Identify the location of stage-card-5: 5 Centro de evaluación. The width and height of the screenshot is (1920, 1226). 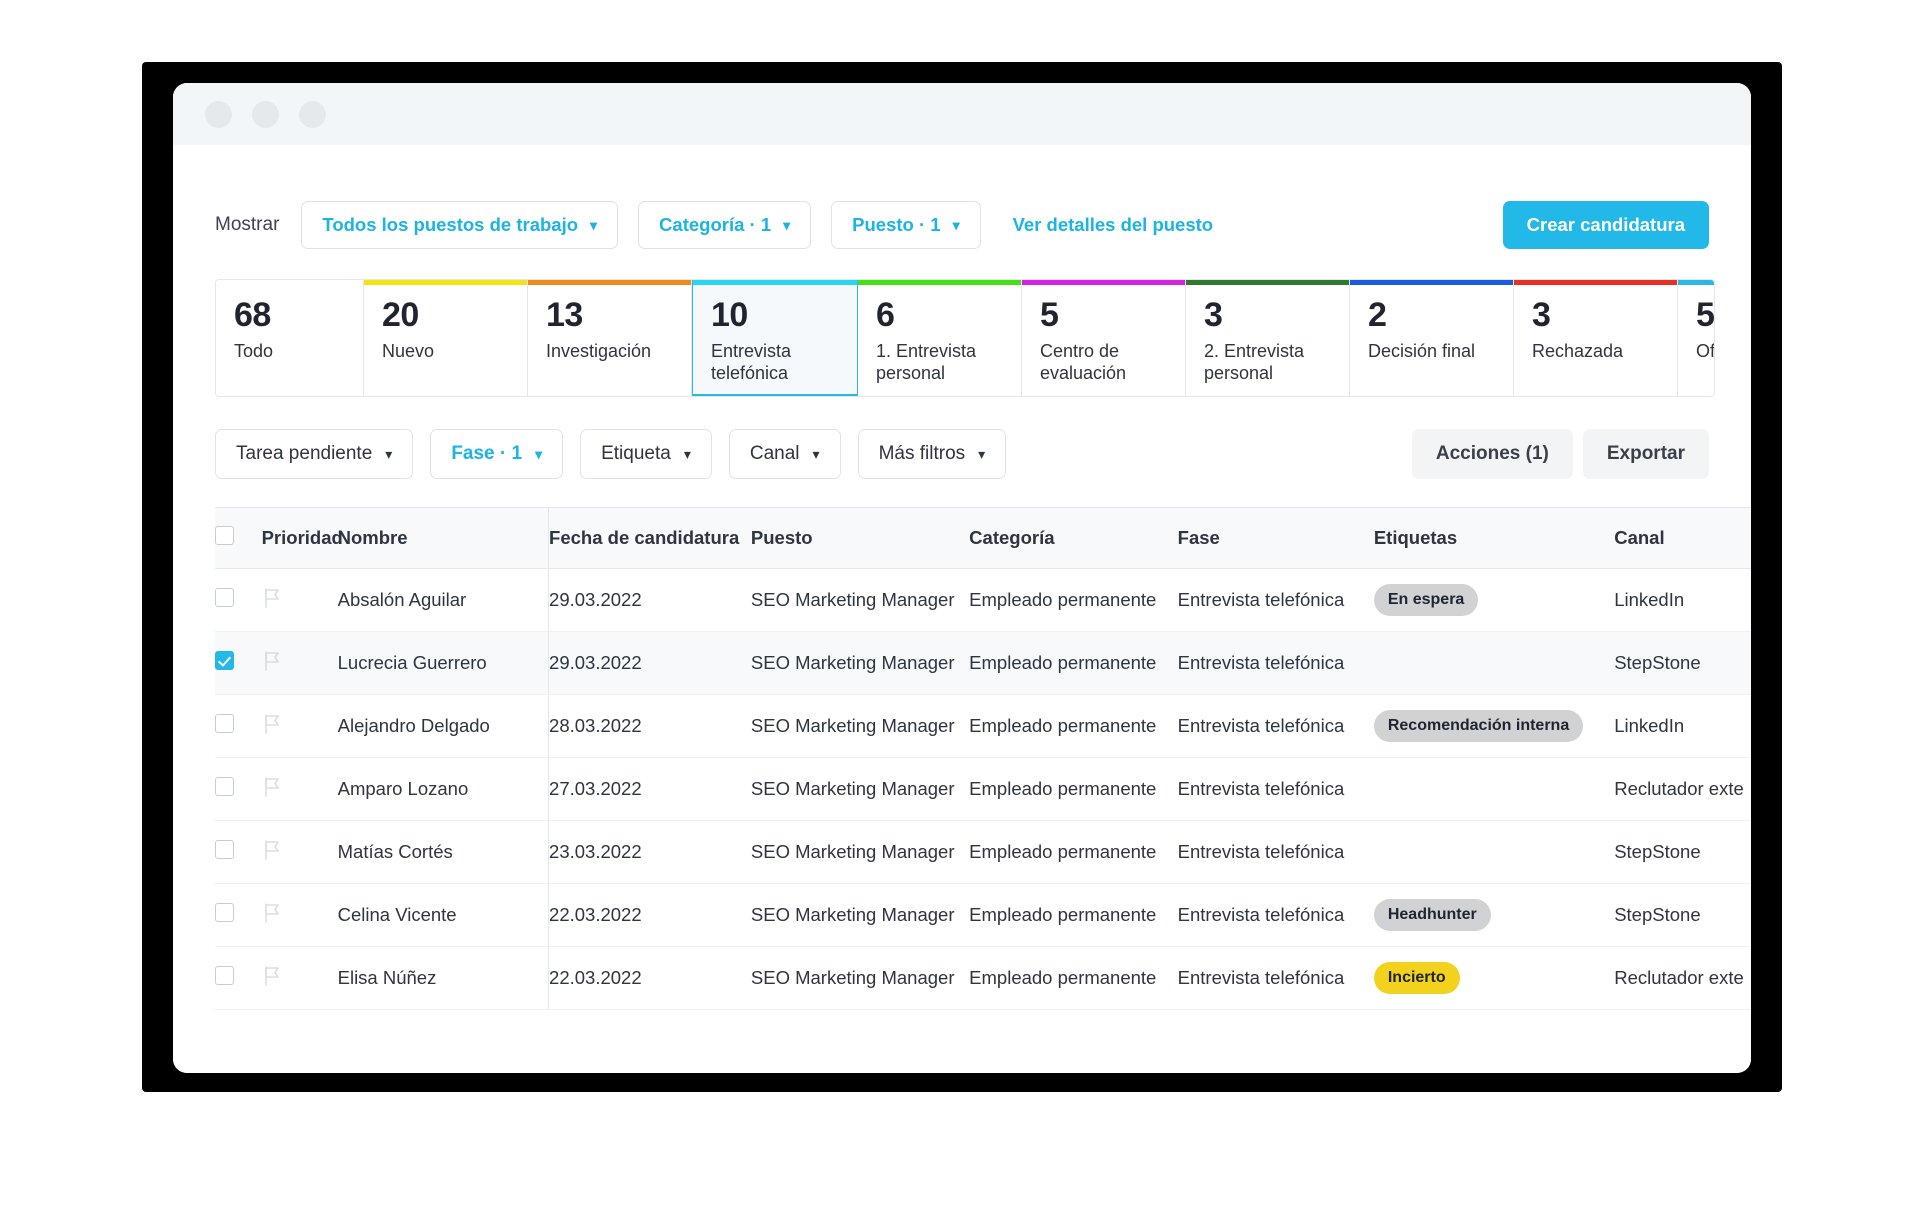
(1104, 338).